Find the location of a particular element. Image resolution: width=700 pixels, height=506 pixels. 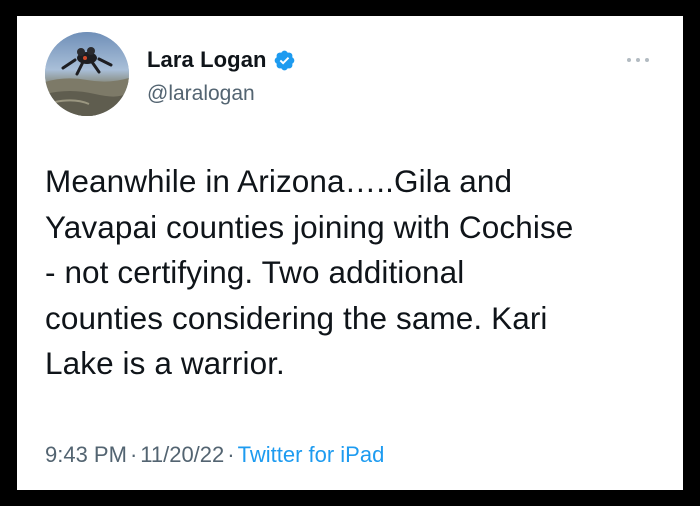

author-name: Lara Logan is located at coordinates (207, 60).